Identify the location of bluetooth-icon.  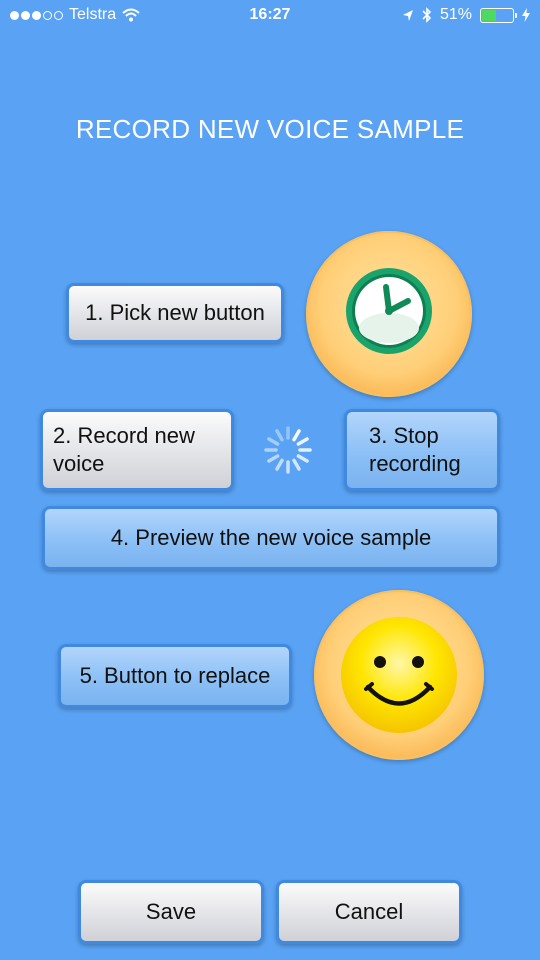
(427, 15).